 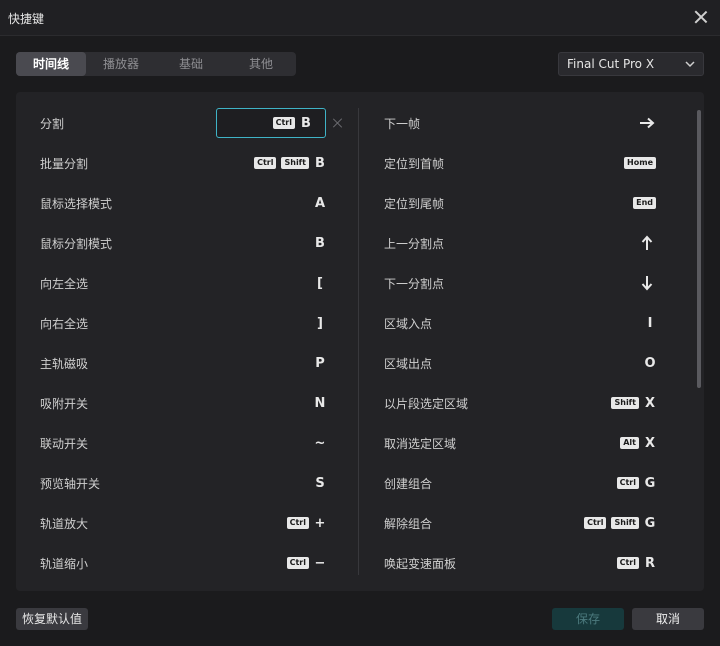 I want to click on arrow-up-icon, so click(x=647, y=242).